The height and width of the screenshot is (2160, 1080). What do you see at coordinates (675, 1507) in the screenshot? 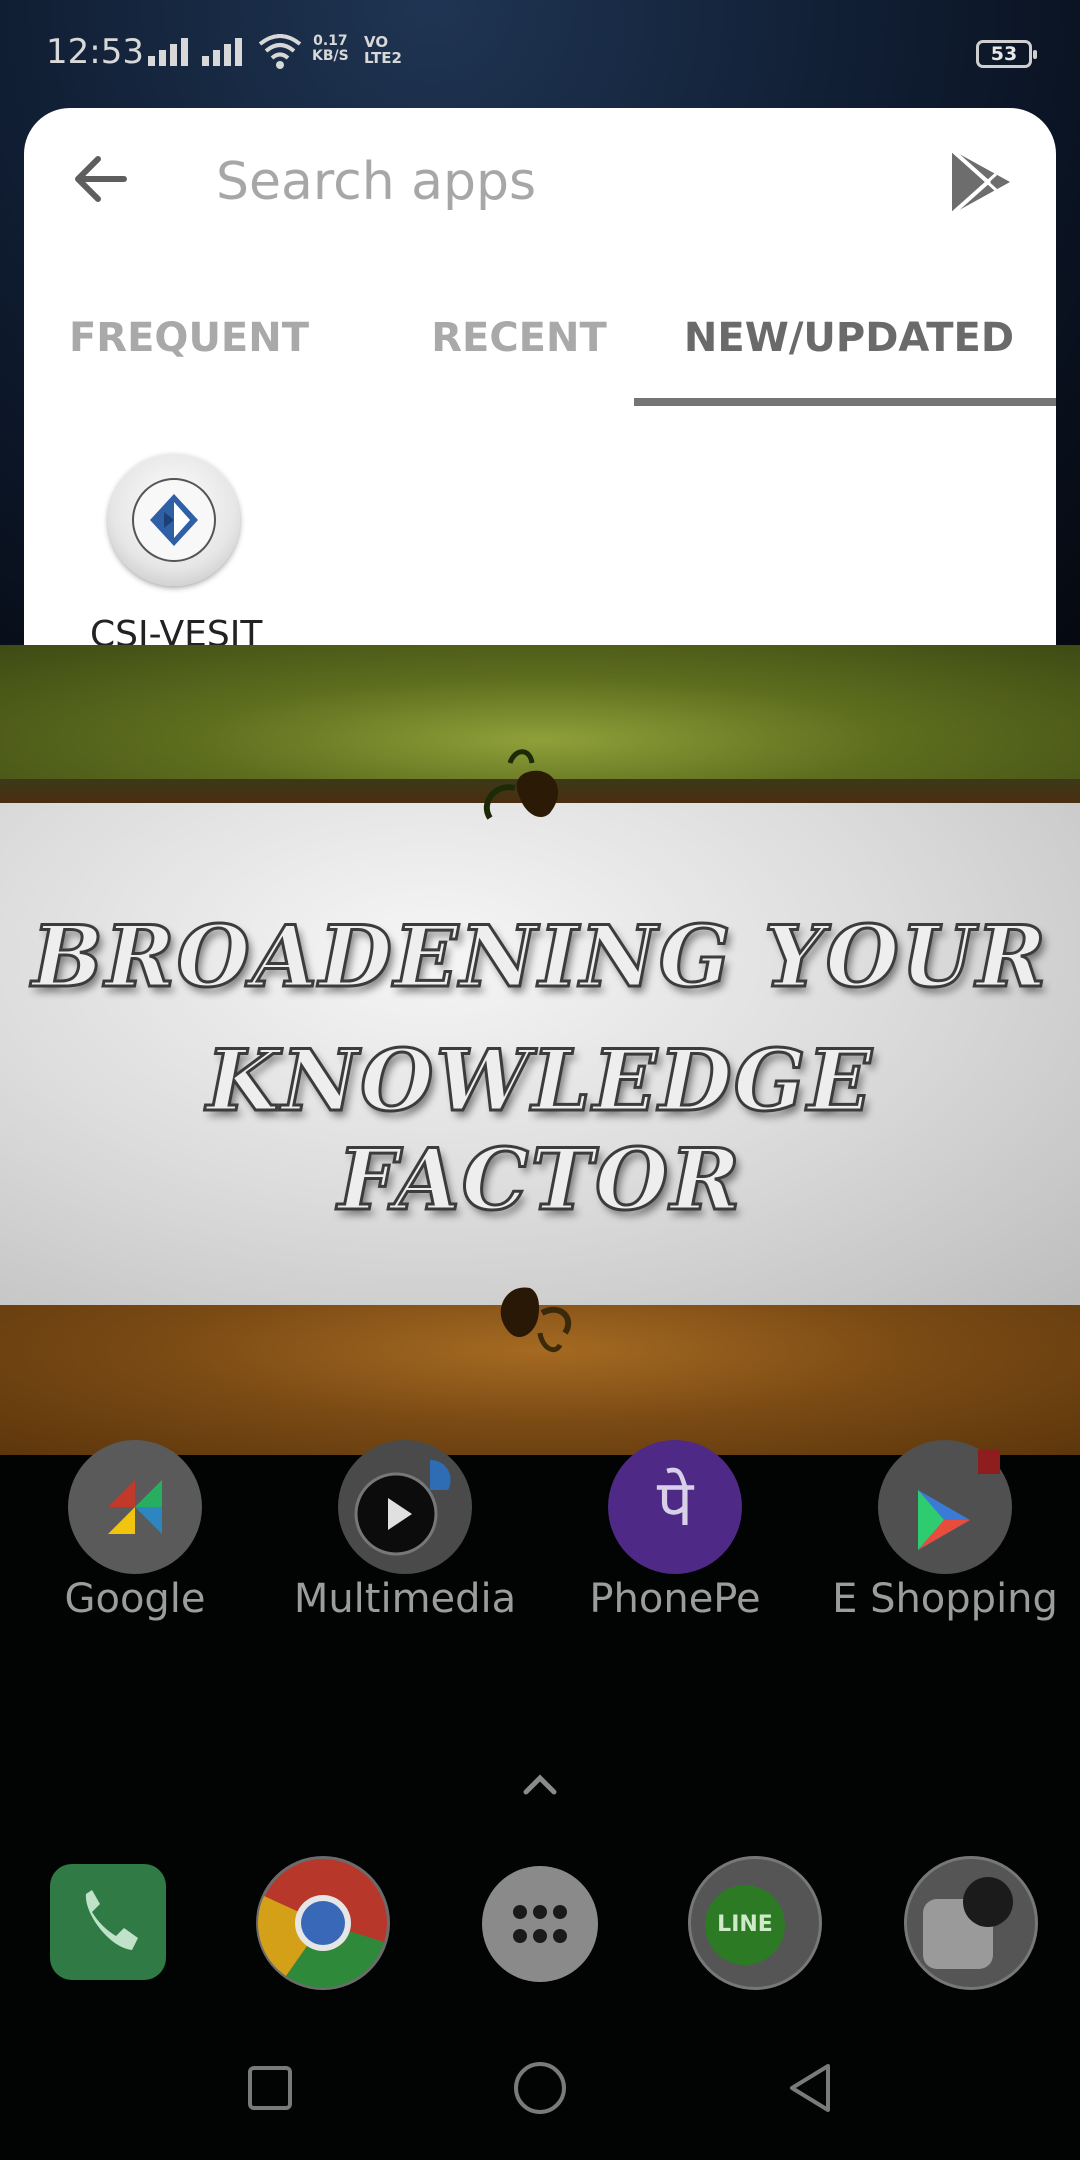
I see `phonepe-icon: पे` at bounding box center [675, 1507].